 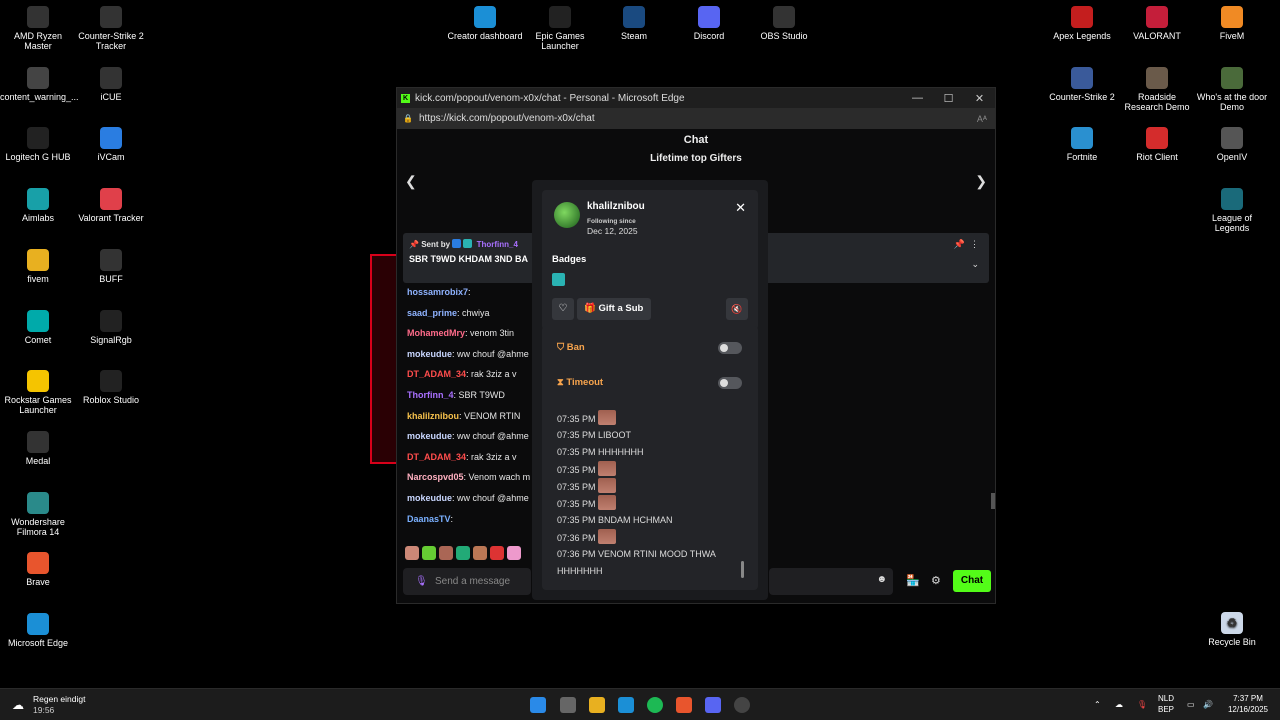 What do you see at coordinates (972, 581) in the screenshot?
I see `send-chat-button: Chat` at bounding box center [972, 581].